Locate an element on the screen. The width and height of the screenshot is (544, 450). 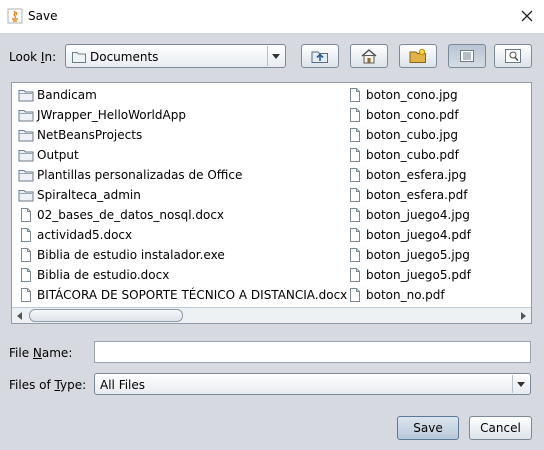
list-item-label: NetBeansProjects is located at coordinates (90, 135).